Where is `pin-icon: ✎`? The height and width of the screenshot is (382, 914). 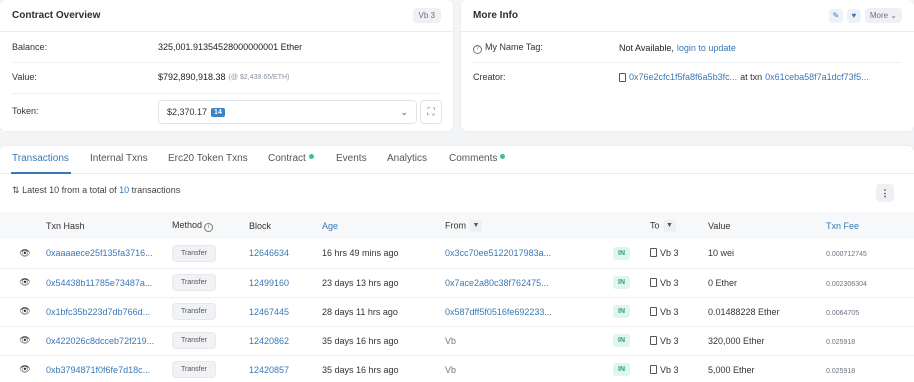 pin-icon: ✎ is located at coordinates (835, 15).